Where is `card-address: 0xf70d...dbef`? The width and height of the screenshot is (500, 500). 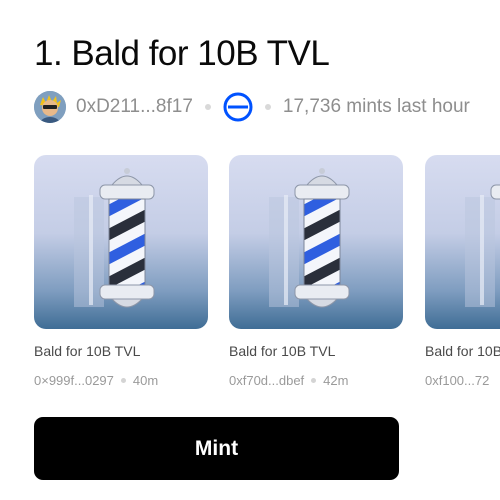 card-address: 0xf70d...dbef is located at coordinates (266, 380).